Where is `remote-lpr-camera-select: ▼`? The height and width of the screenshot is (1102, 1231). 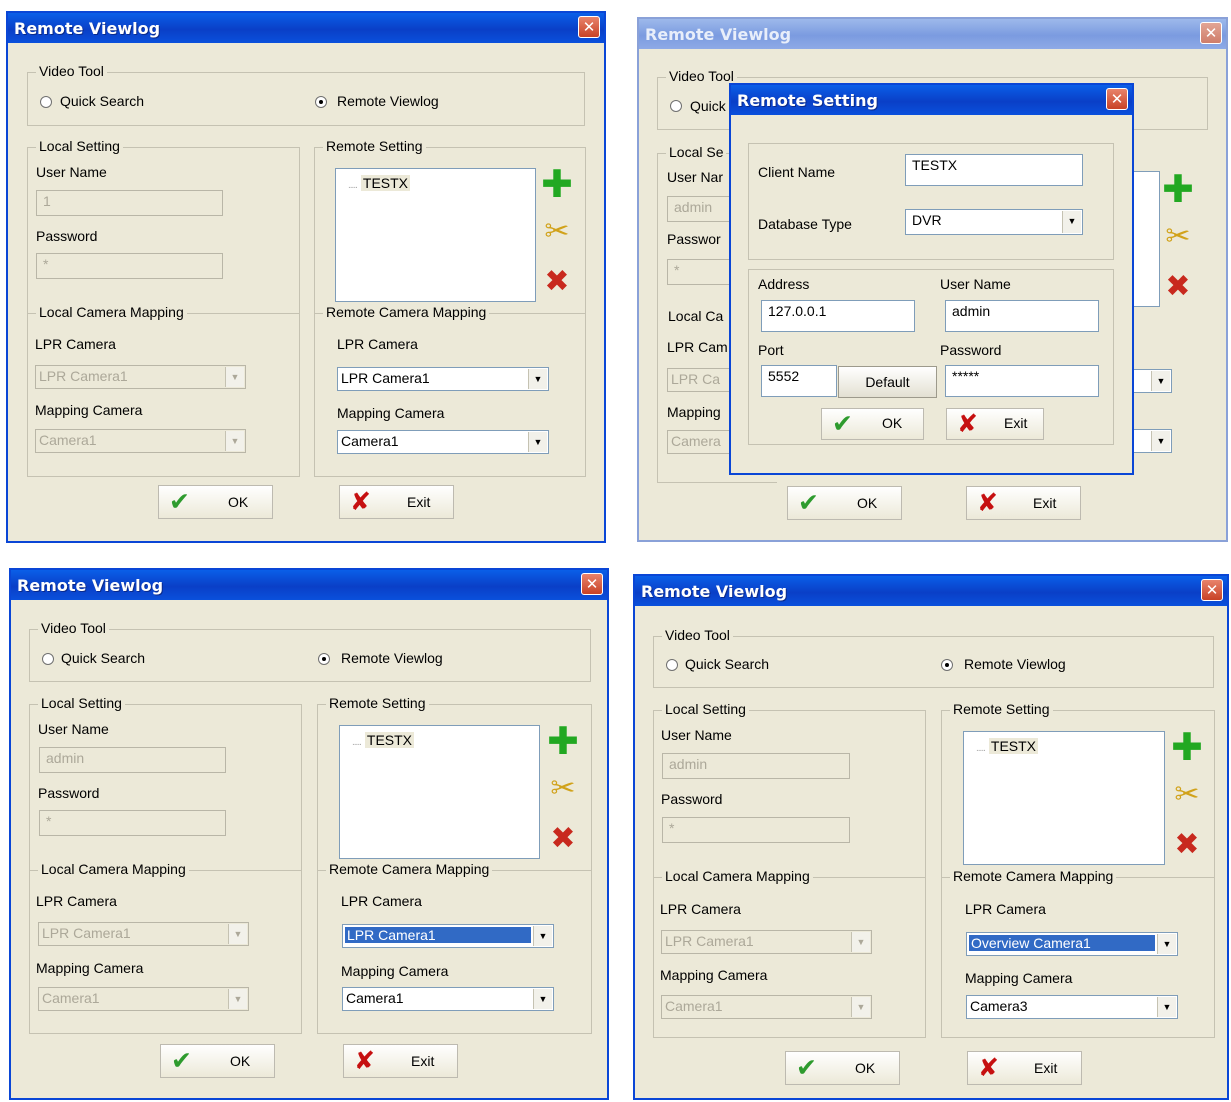
remote-lpr-camera-select: ▼ is located at coordinates (1152, 381).